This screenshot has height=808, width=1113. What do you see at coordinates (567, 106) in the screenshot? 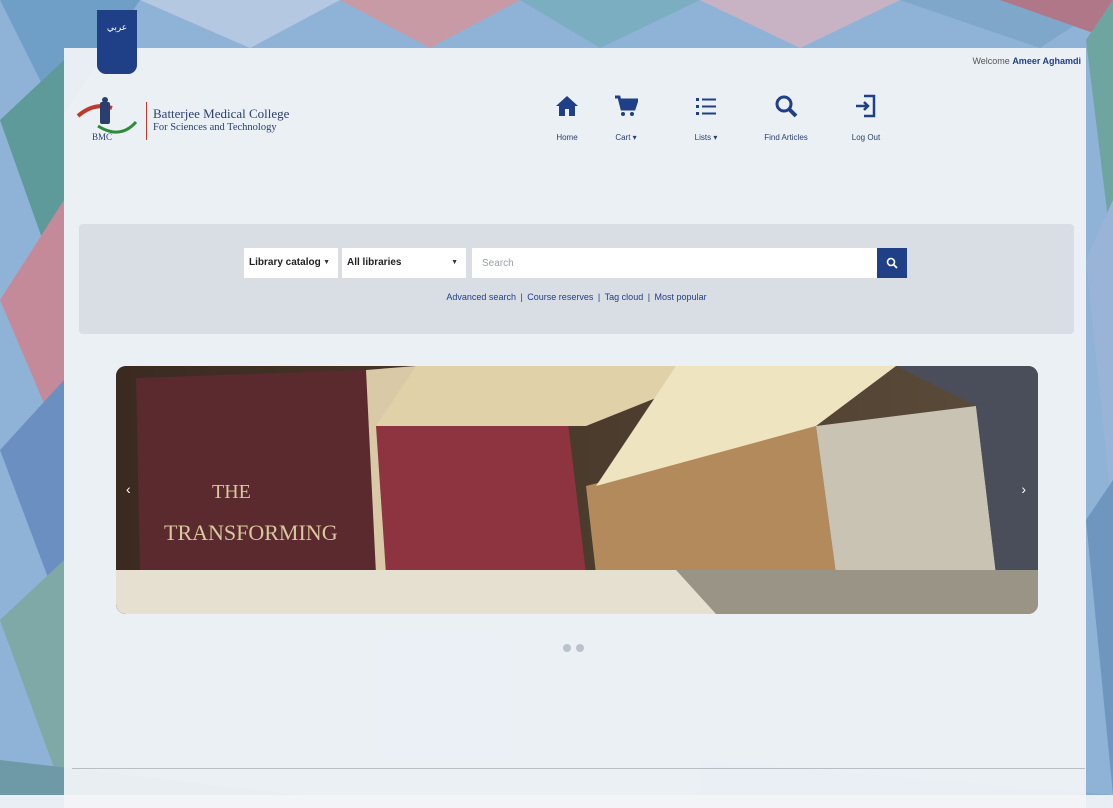
I see `home-icon` at bounding box center [567, 106].